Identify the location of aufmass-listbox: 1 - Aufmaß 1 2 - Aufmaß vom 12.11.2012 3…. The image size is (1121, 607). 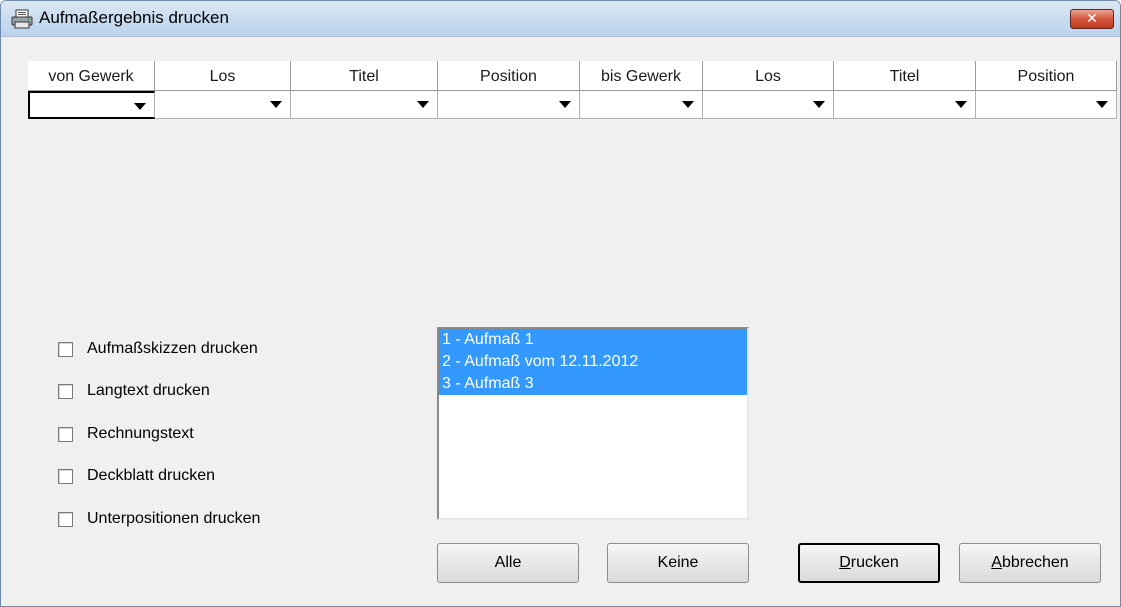
(593, 423).